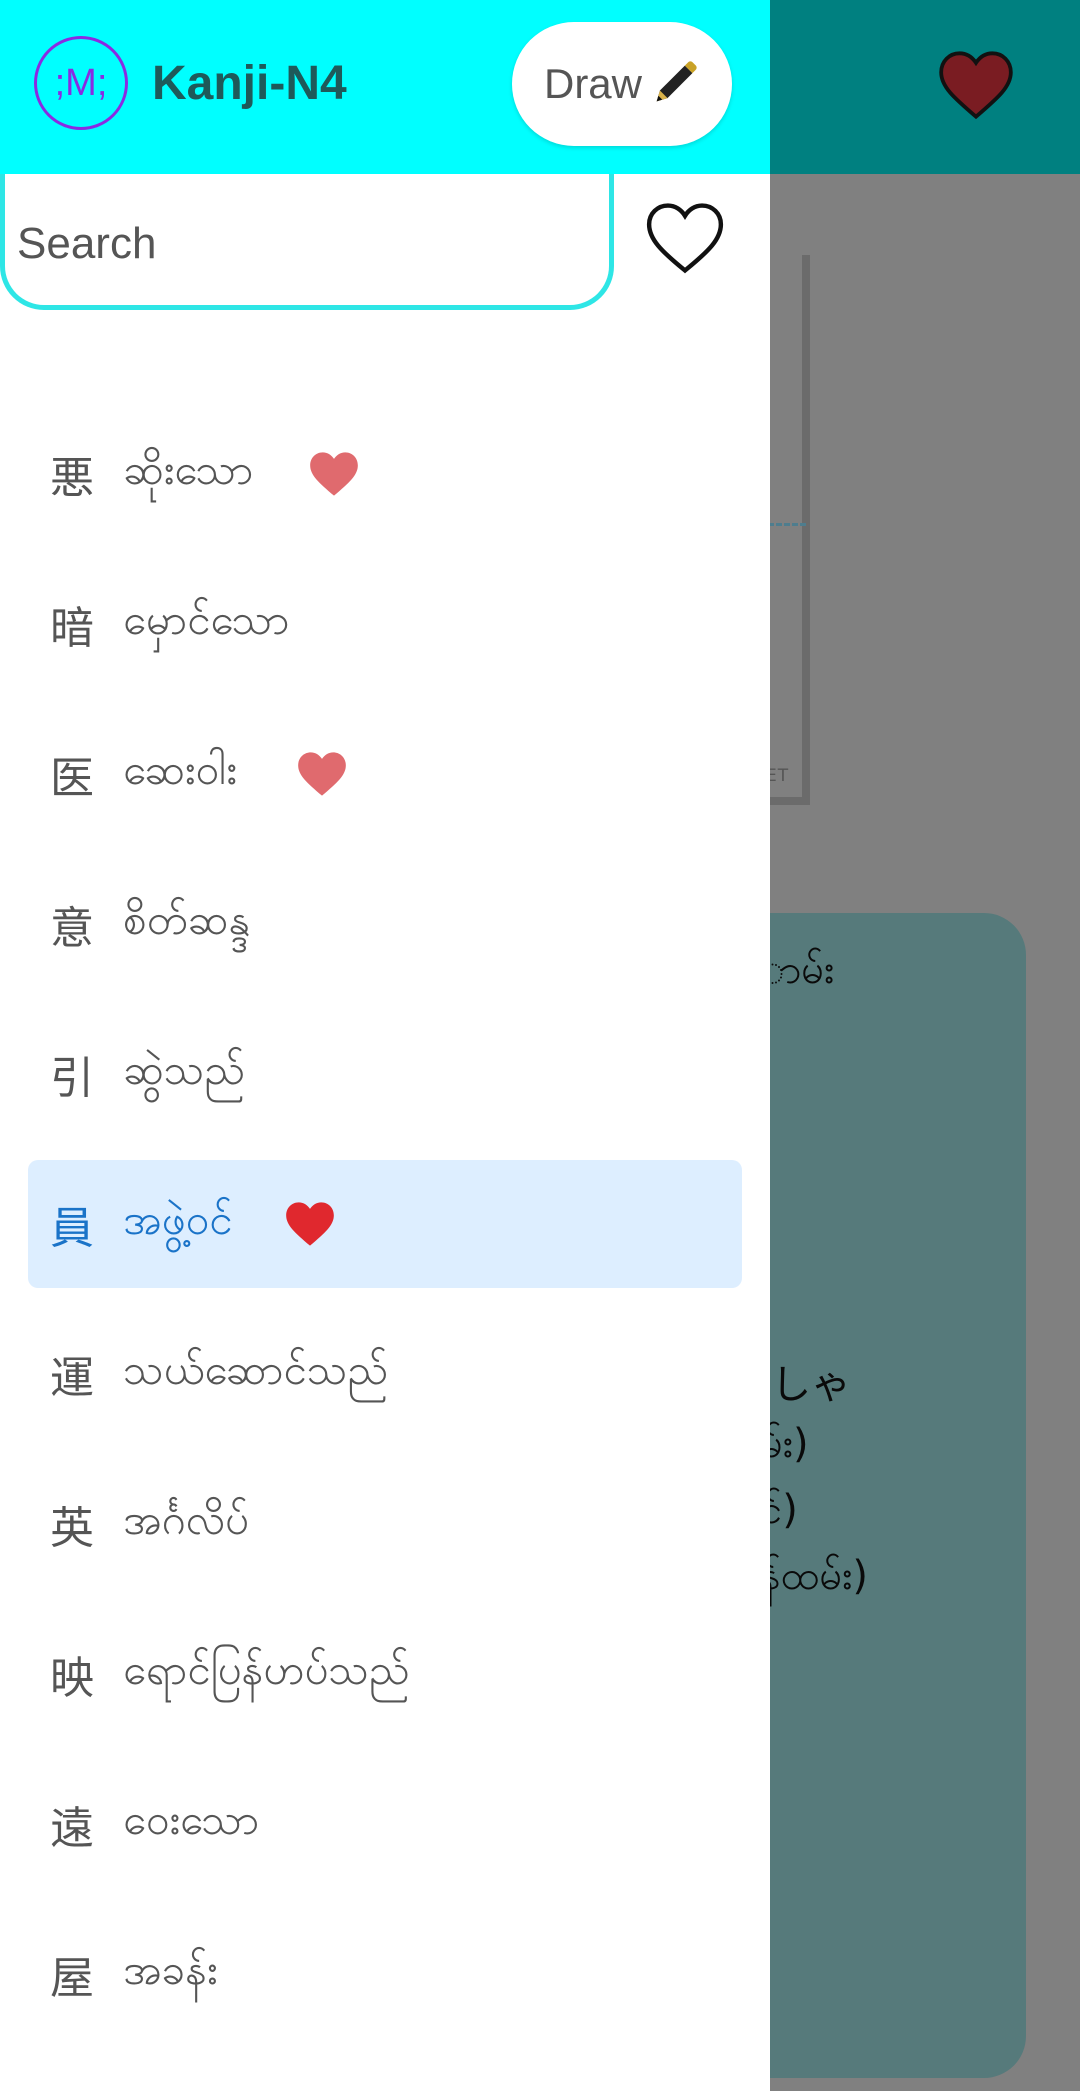  Describe the element at coordinates (191, 1819) in the screenshot. I see `kanji-meaning: ဝေးသော` at that location.